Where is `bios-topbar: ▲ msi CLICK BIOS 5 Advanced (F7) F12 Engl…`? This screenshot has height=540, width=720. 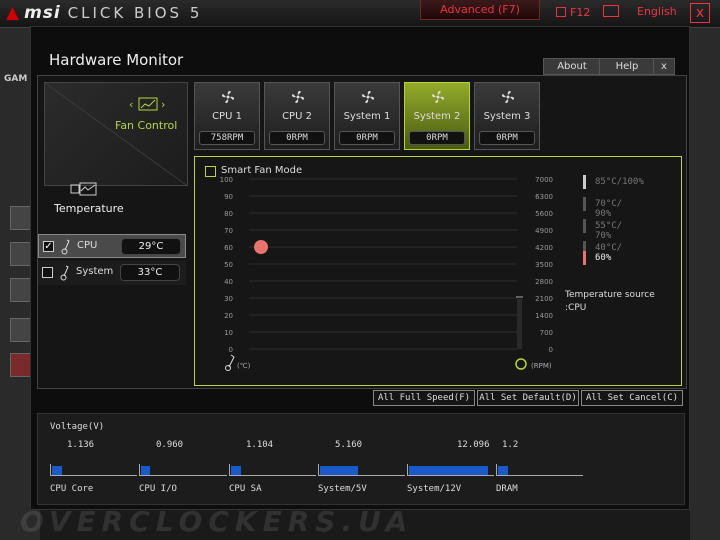 bios-topbar: ▲ msi CLICK BIOS 5 Advanced (F7) F12 Engl… is located at coordinates (360, 14).